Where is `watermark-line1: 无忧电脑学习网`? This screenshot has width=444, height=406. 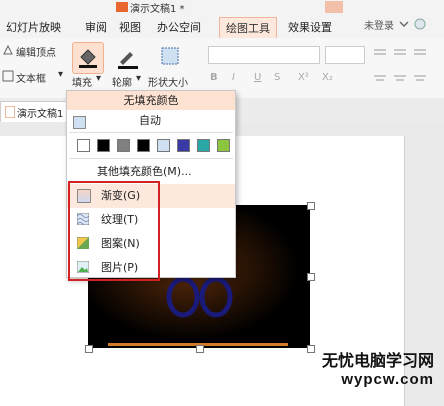 watermark-line1: 无忧电脑学习网 is located at coordinates (377, 360).